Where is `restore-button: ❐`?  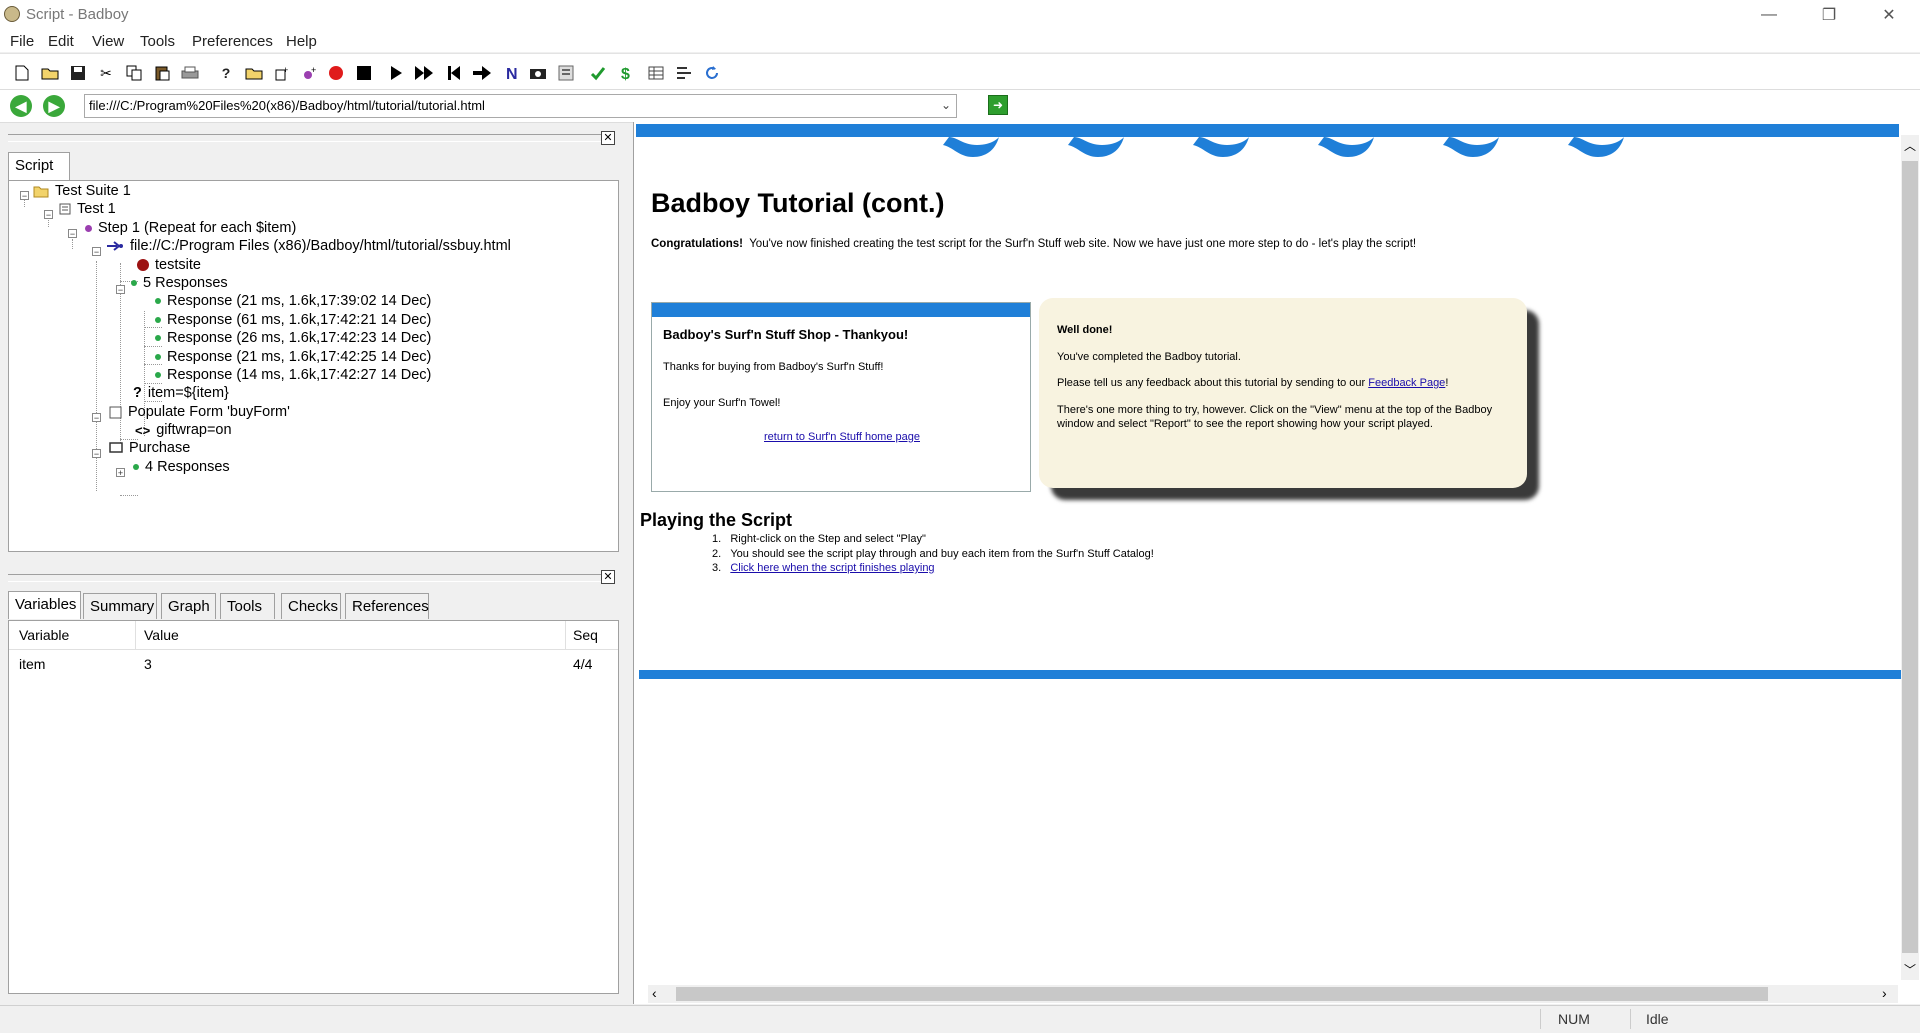 restore-button: ❐ is located at coordinates (1829, 15).